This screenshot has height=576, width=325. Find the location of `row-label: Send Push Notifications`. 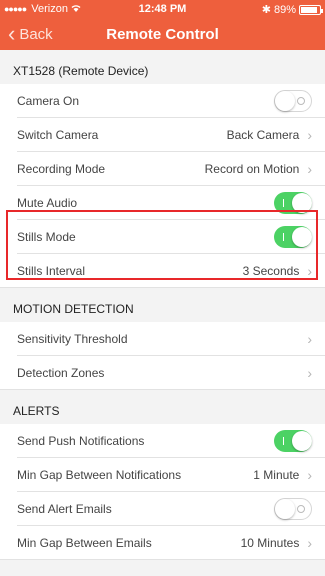

row-label: Send Push Notifications is located at coordinates (81, 441).